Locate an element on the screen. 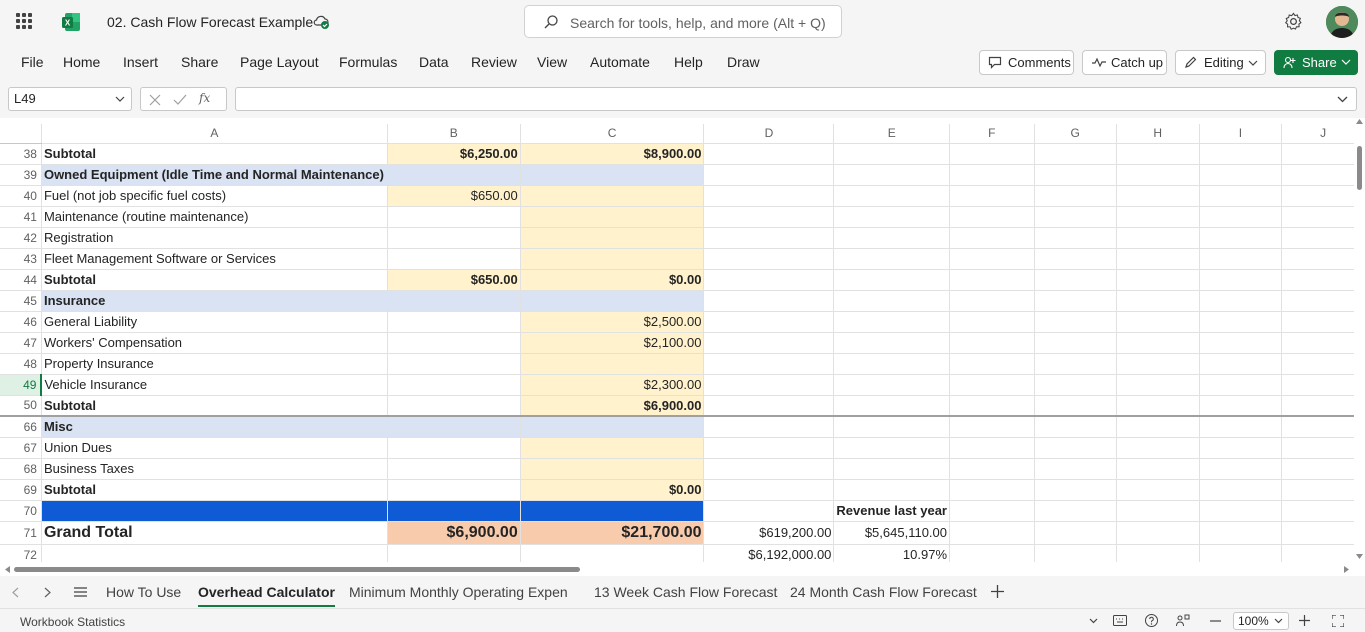  cell-a38: Subtotal is located at coordinates (214, 154).